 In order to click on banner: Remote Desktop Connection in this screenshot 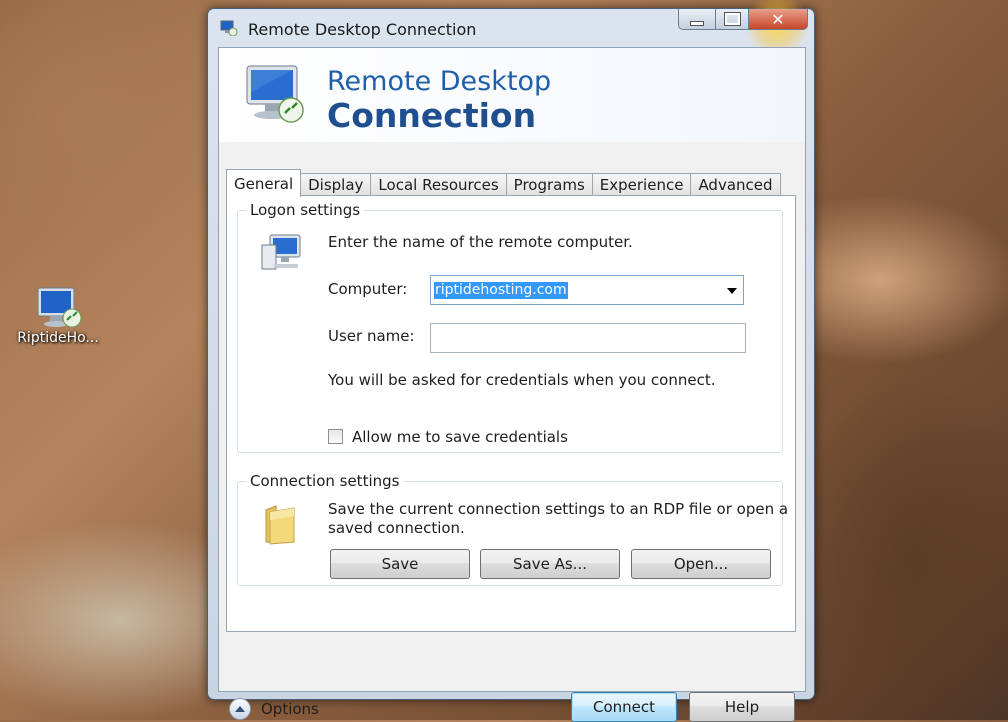, I will do `click(512, 95)`.